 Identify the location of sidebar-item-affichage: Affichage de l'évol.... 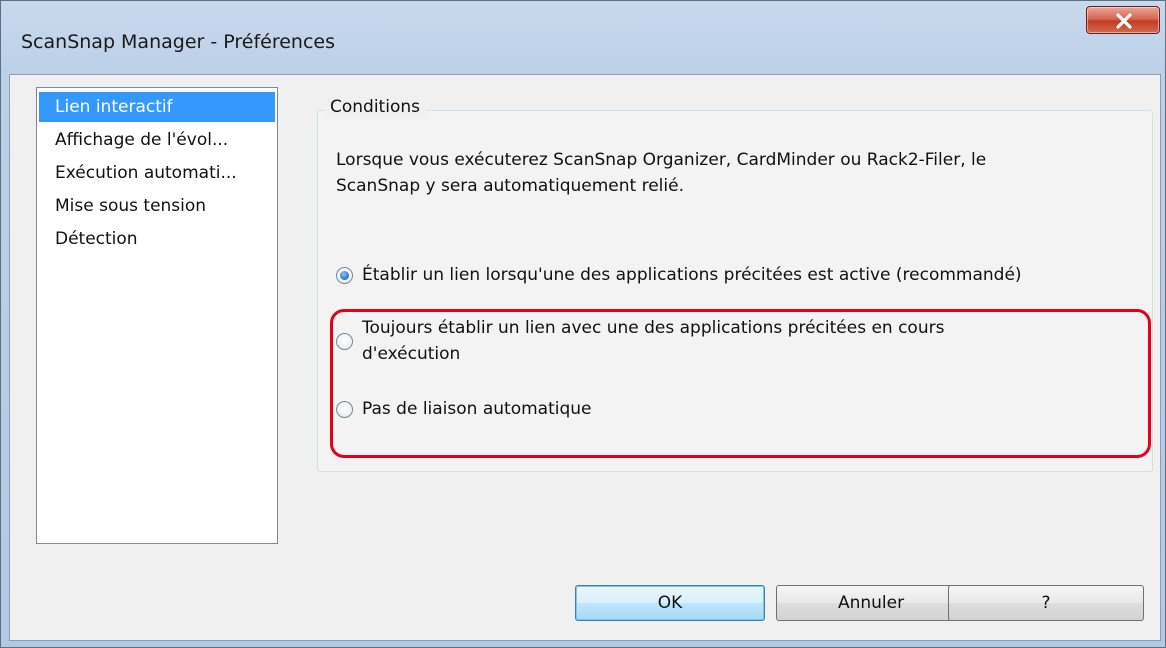
(157, 140).